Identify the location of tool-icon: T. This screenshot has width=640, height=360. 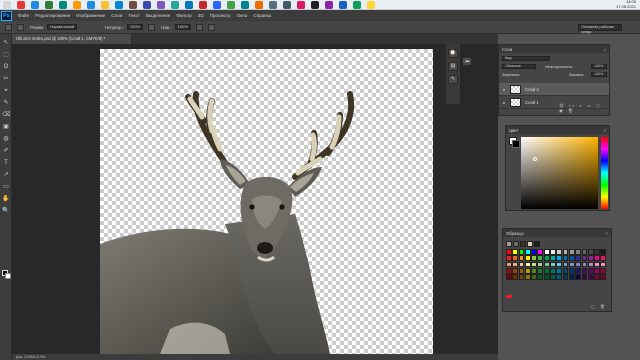
(6, 163).